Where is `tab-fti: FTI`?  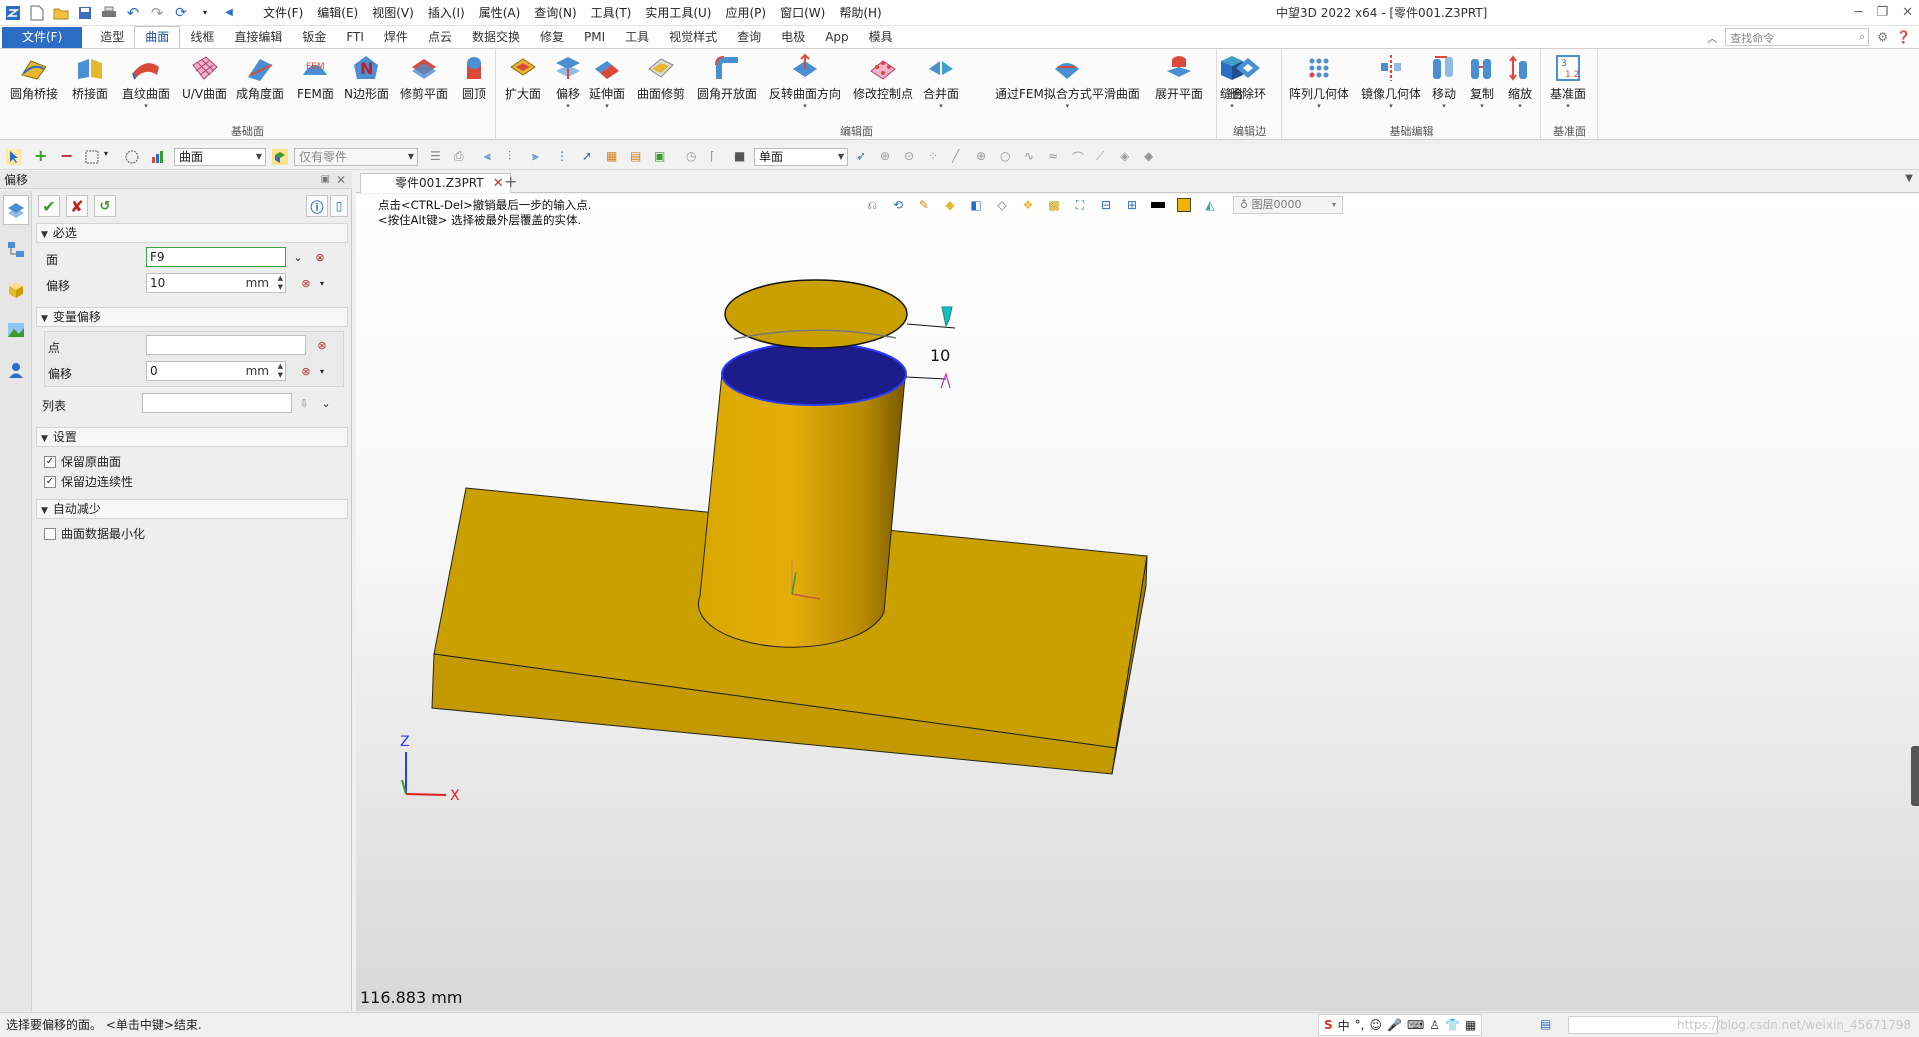 tab-fti: FTI is located at coordinates (355, 37).